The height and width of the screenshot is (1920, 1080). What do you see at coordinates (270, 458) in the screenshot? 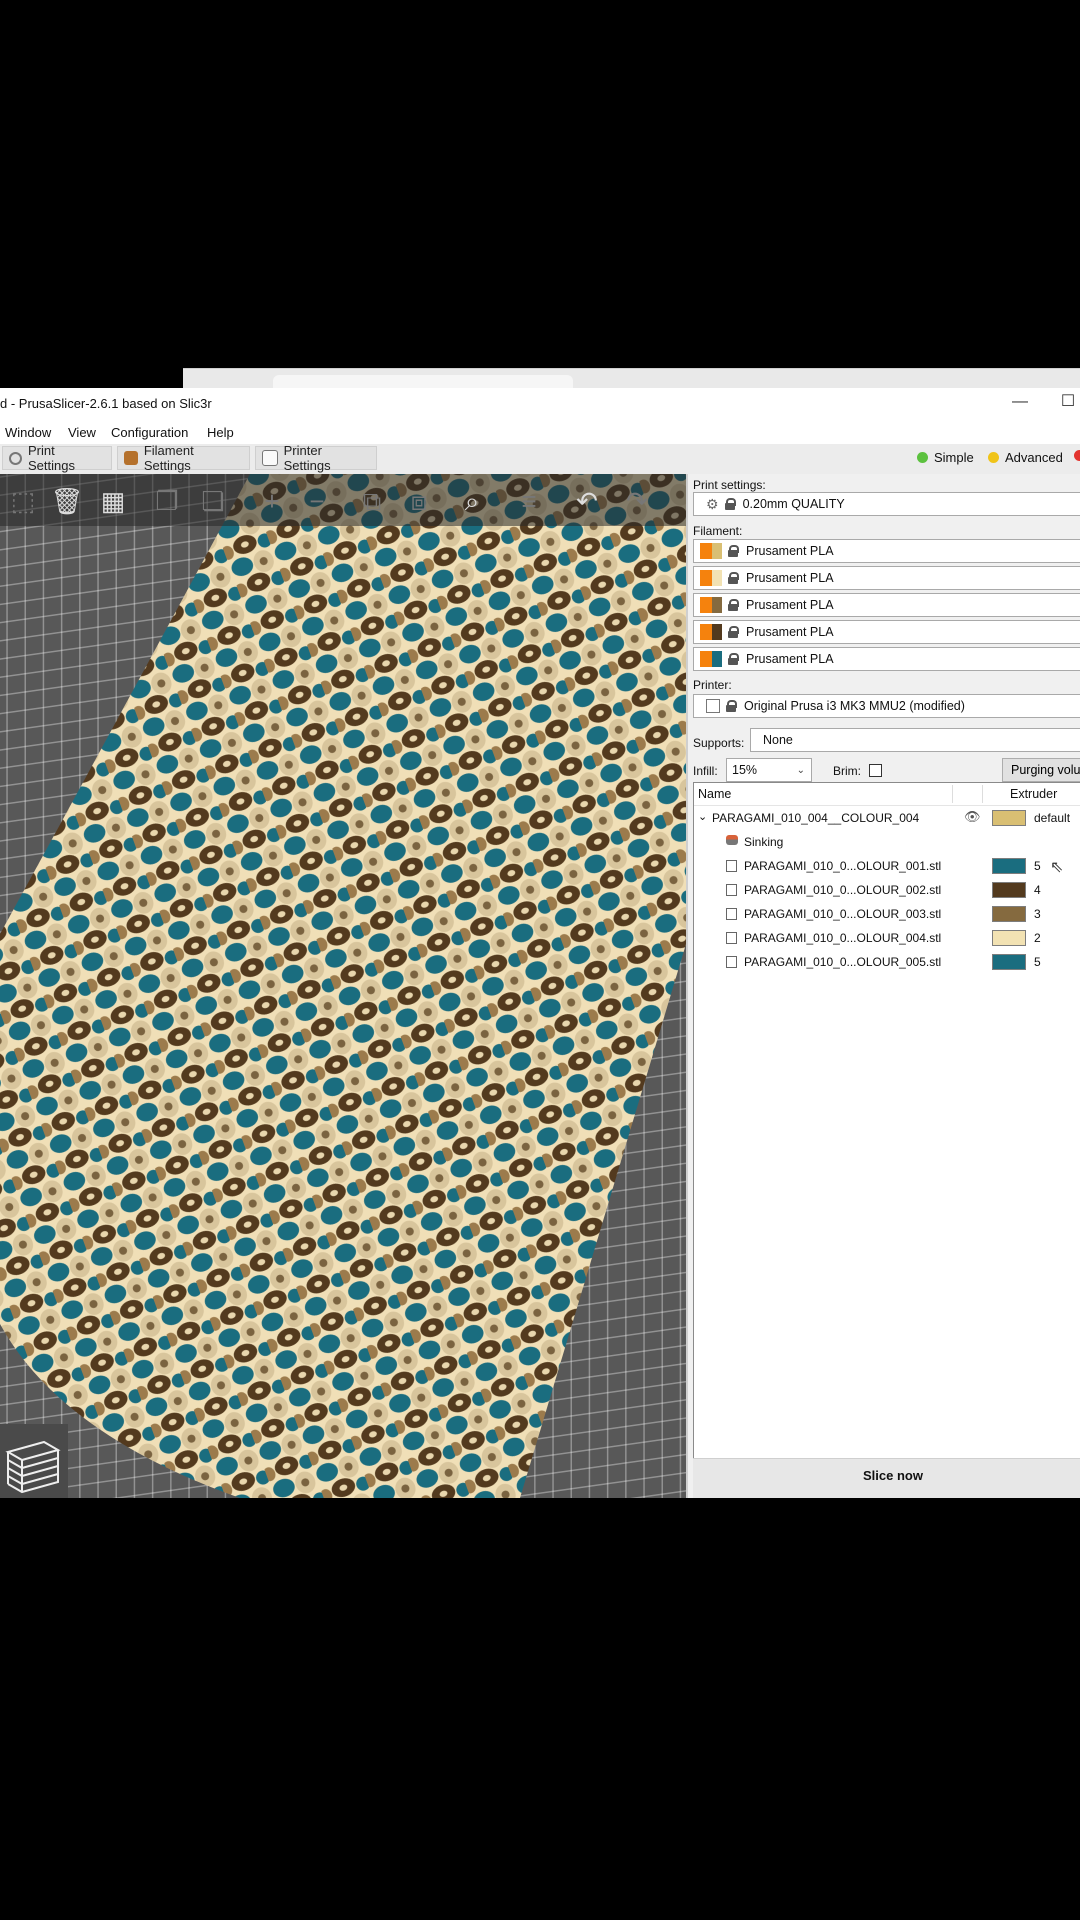
I see `printer-icon` at bounding box center [270, 458].